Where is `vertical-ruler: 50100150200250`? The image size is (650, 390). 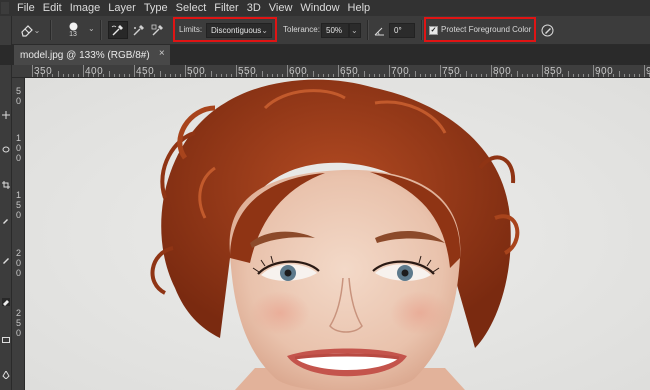
vertical-ruler: 50100150200250 is located at coordinates (18, 234).